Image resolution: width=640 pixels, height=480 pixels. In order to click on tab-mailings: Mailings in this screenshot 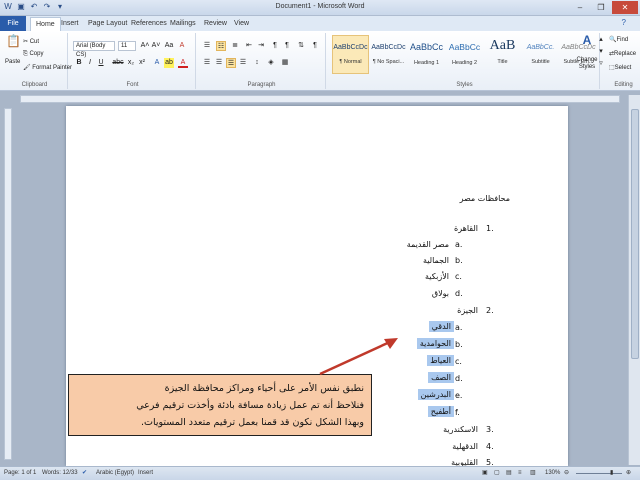, I will do `click(183, 24)`.